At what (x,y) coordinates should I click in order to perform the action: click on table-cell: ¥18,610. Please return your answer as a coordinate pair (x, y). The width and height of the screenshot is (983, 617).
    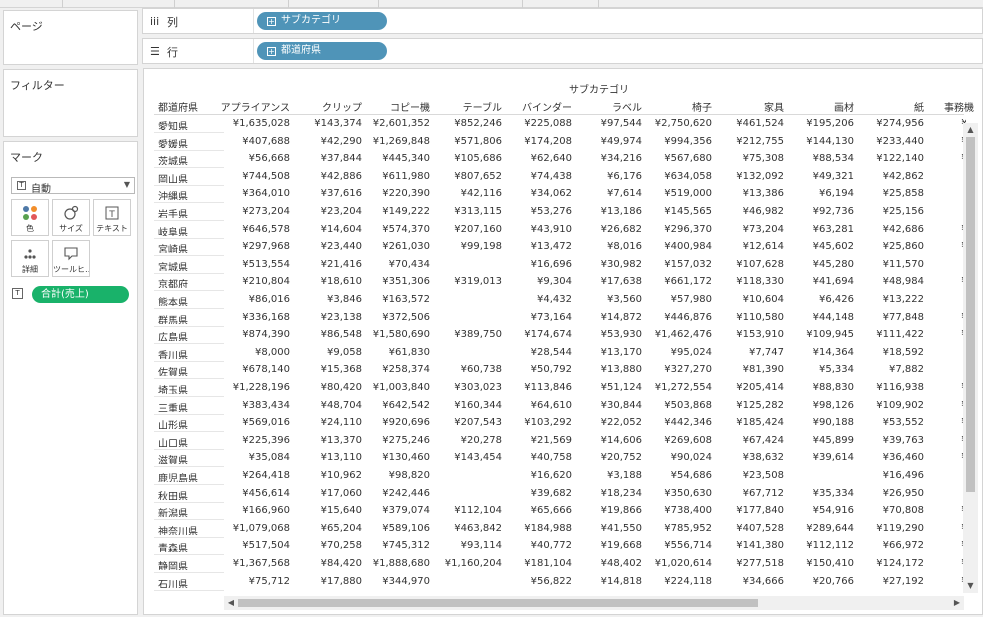
    Looking at the image, I should click on (341, 281).